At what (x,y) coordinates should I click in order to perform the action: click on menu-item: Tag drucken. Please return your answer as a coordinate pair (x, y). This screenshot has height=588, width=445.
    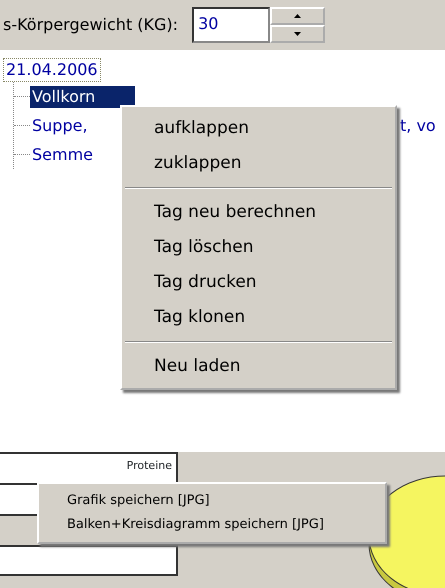
    Looking at the image, I should click on (258, 282).